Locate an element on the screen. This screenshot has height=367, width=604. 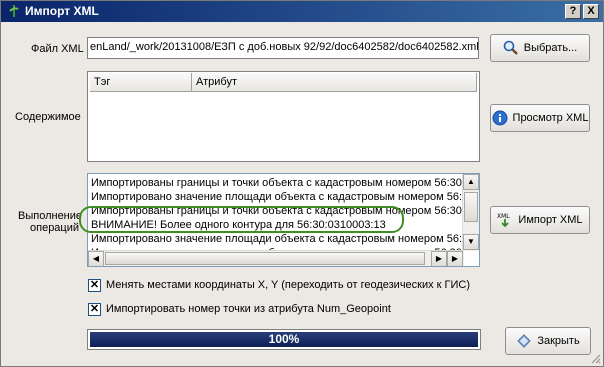
warning-highlight-outline is located at coordinates (241, 219).